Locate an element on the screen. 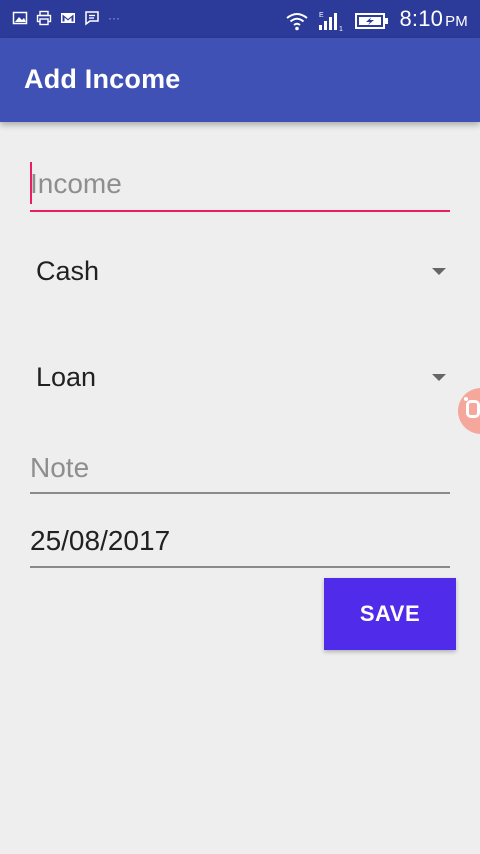  text-cursor is located at coordinates (31, 183).